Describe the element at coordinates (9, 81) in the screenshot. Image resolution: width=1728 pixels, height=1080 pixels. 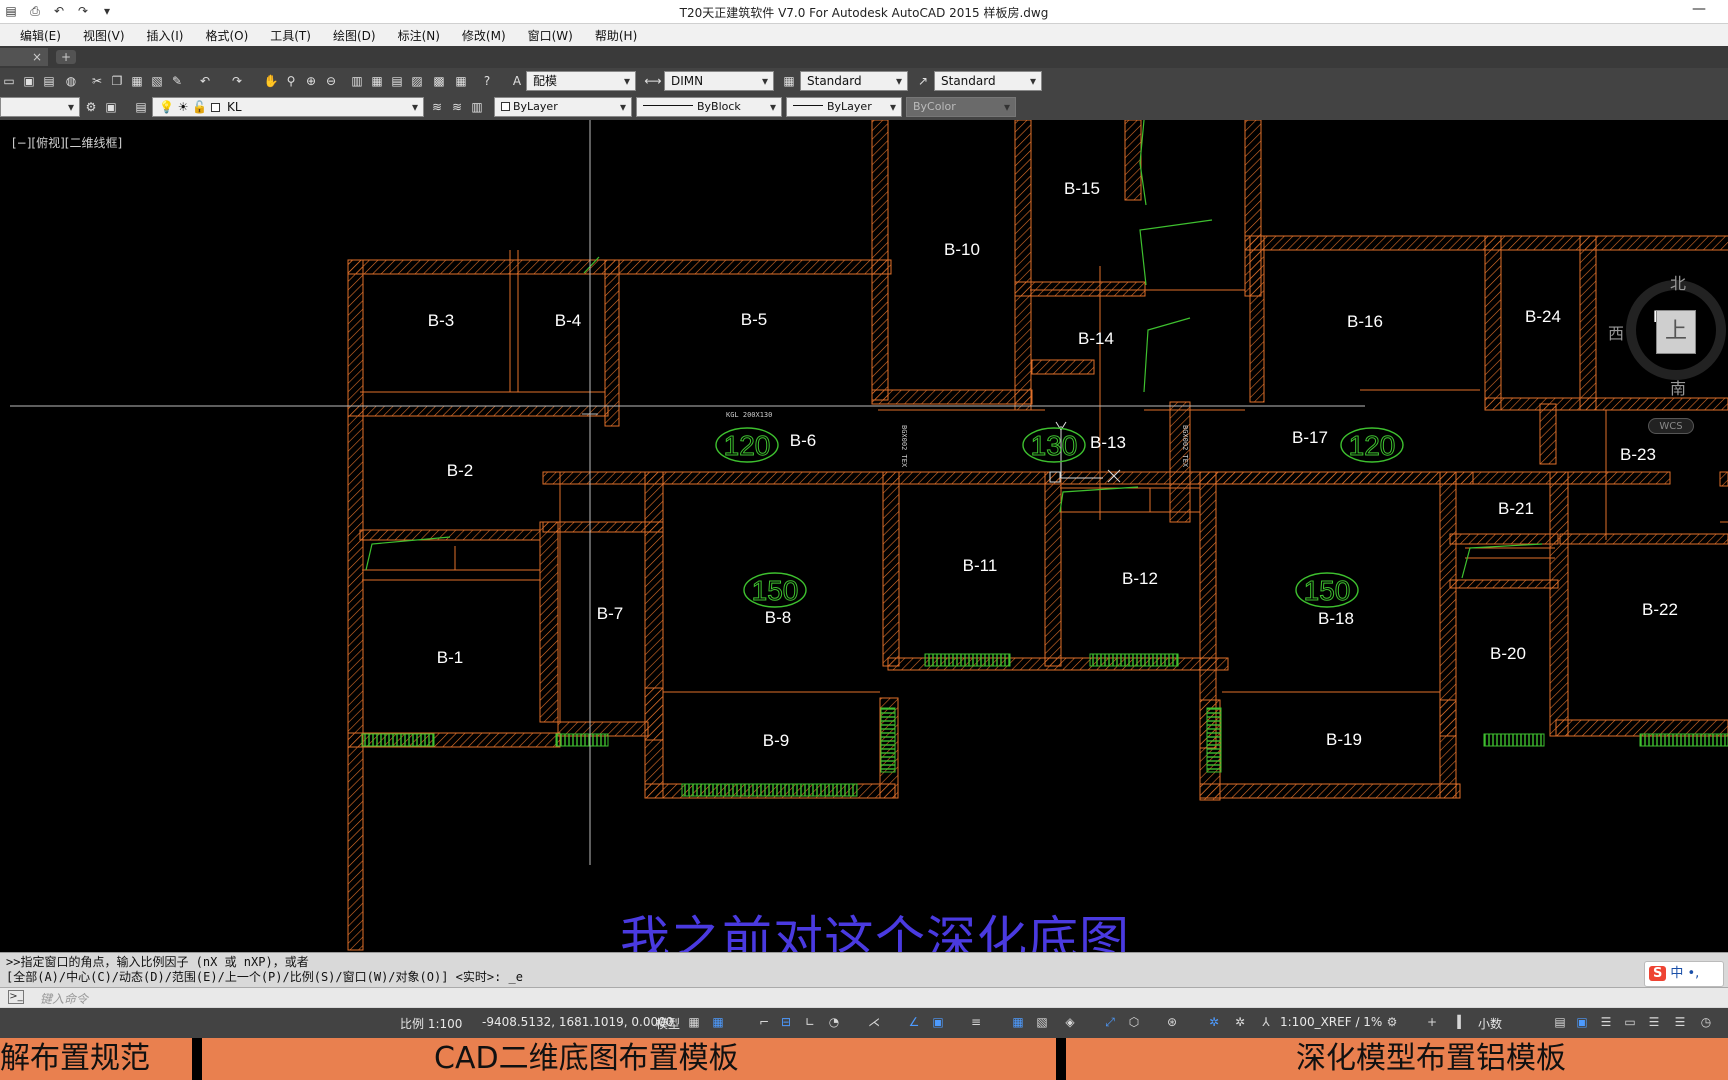
I see `new-icon: ▭` at that location.